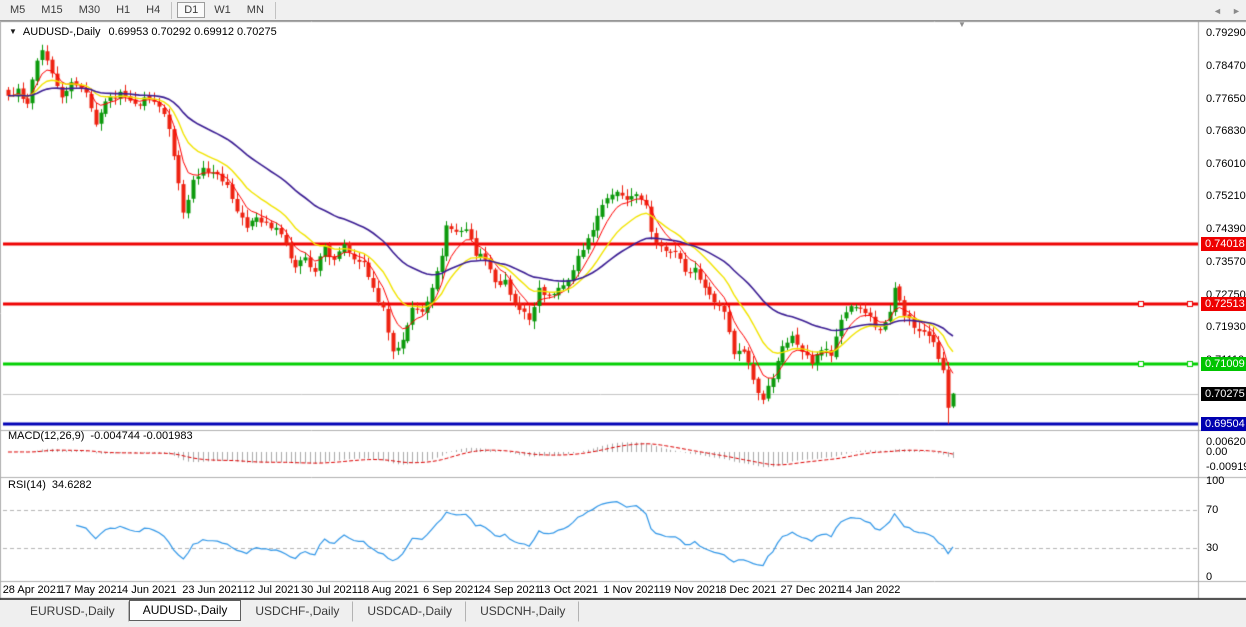 This screenshot has width=1246, height=627. I want to click on price-axis-label: 0.76010, so click(1226, 164).